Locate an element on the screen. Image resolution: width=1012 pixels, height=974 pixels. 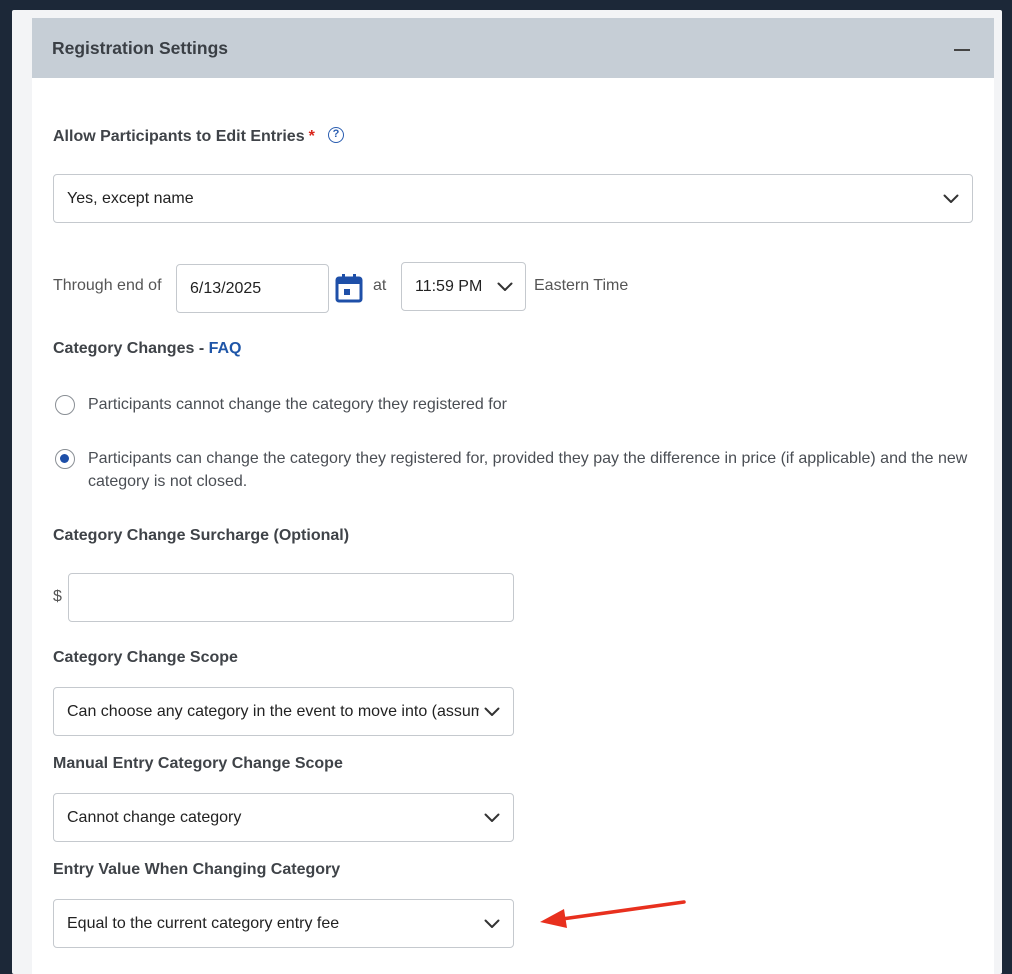
category-changes-label: Category Changes - FAQ is located at coordinates (147, 349).